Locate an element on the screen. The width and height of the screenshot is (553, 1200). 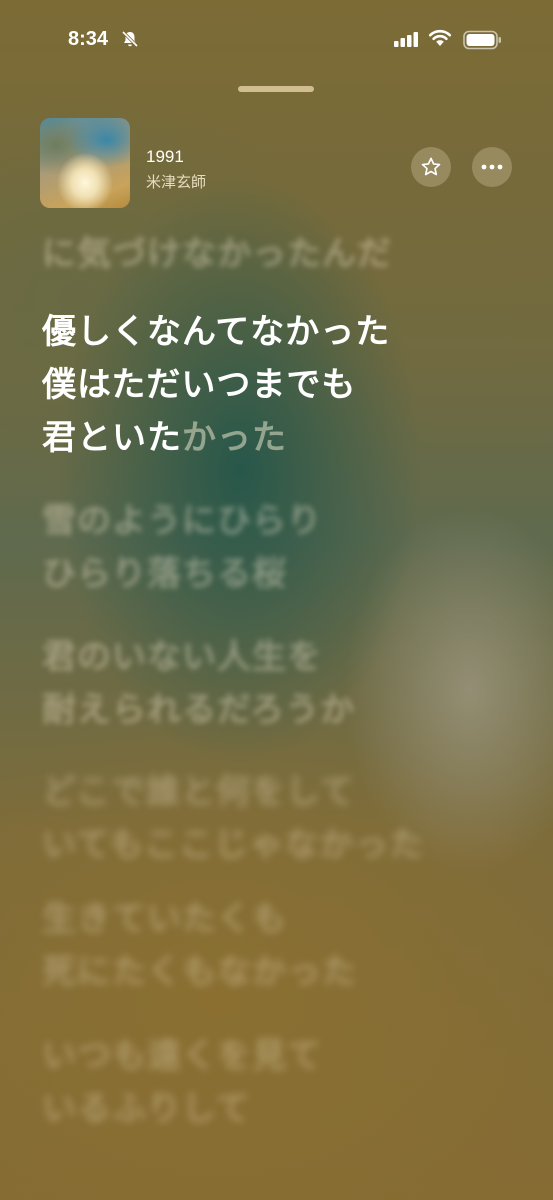
lyric-line: 君といたかった is located at coordinates (164, 438).